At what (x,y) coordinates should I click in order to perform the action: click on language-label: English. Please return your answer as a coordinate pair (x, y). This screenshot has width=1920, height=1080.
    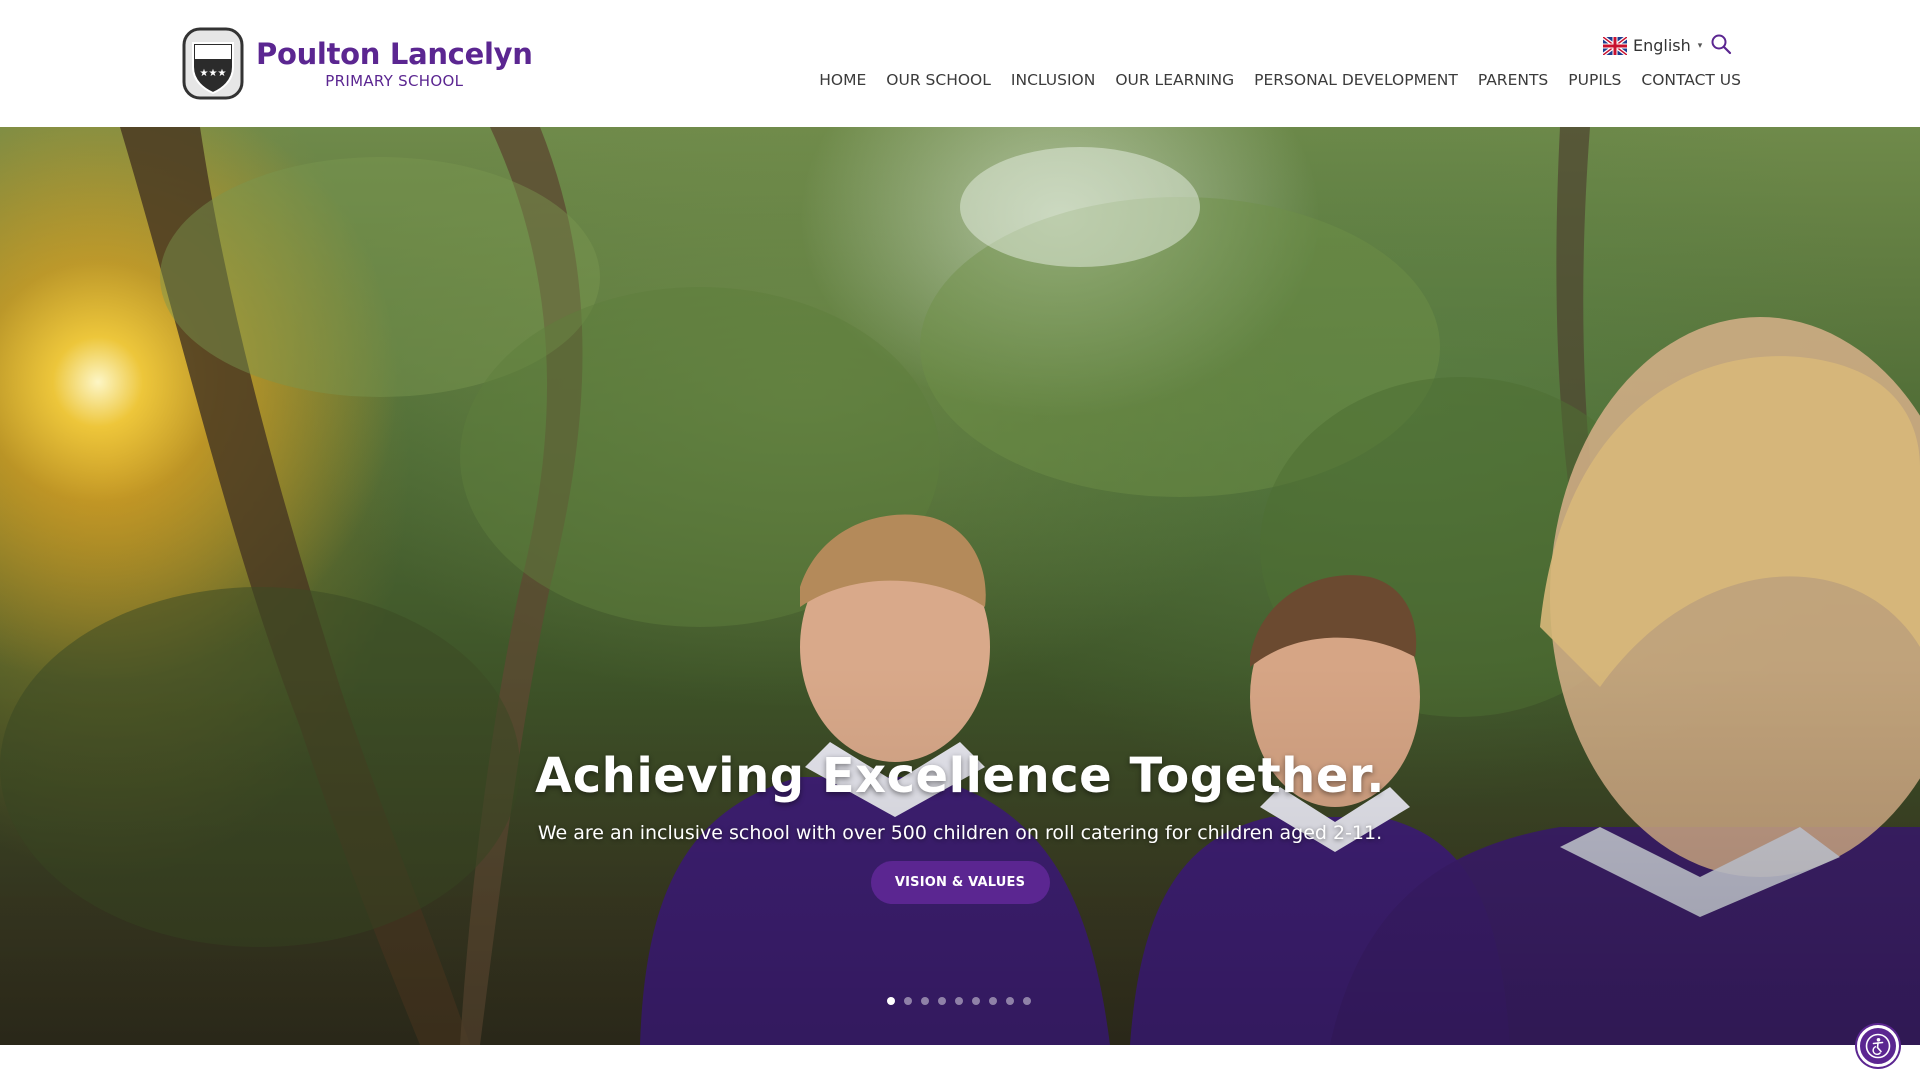
    Looking at the image, I should click on (1662, 45).